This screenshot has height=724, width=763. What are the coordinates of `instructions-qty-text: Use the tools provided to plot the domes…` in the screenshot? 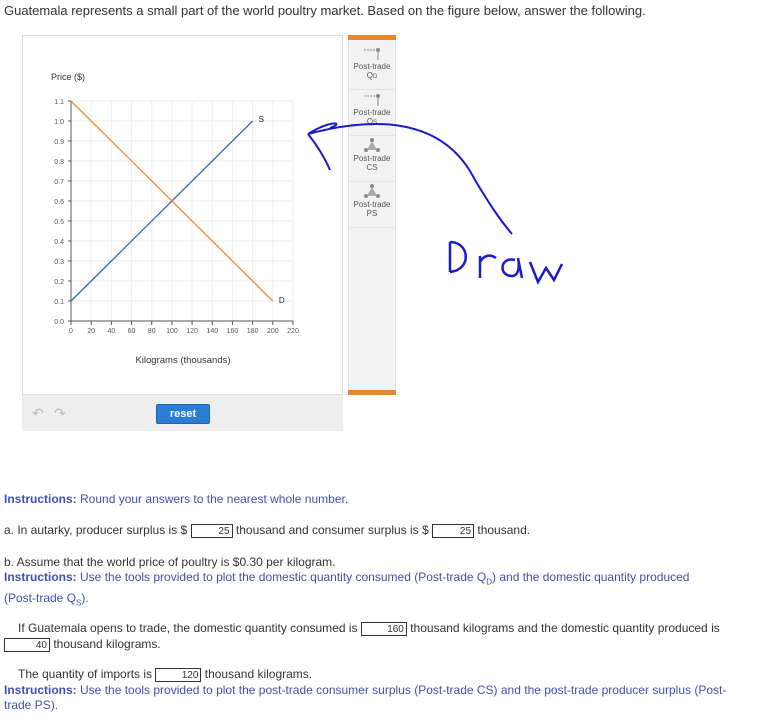 It's located at (283, 577).